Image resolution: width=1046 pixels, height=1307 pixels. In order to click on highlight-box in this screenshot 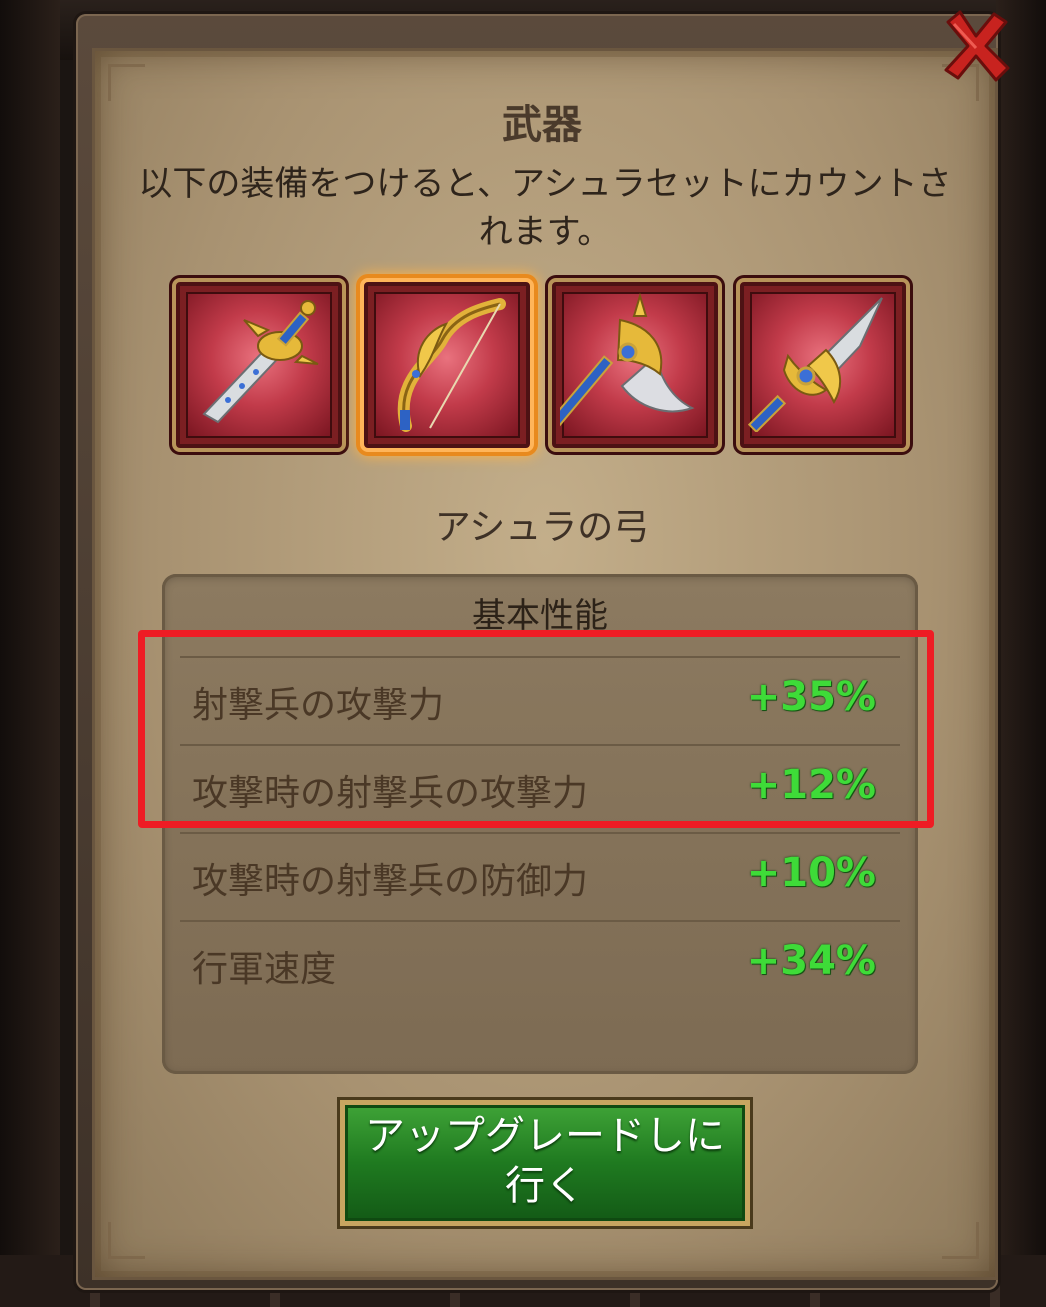, I will do `click(536, 729)`.